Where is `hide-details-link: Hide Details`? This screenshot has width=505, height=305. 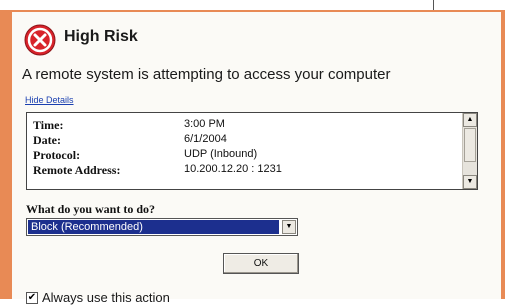 hide-details-link: Hide Details is located at coordinates (49, 100).